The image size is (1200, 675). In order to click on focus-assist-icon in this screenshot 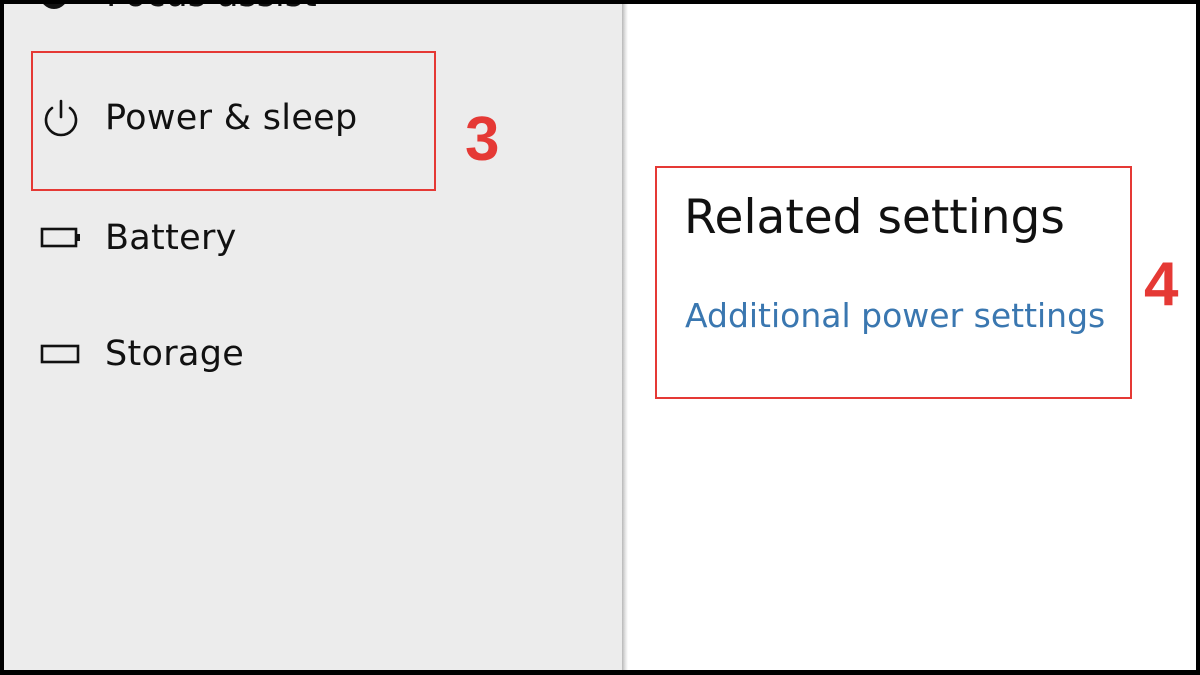, I will do `click(54, 6)`.